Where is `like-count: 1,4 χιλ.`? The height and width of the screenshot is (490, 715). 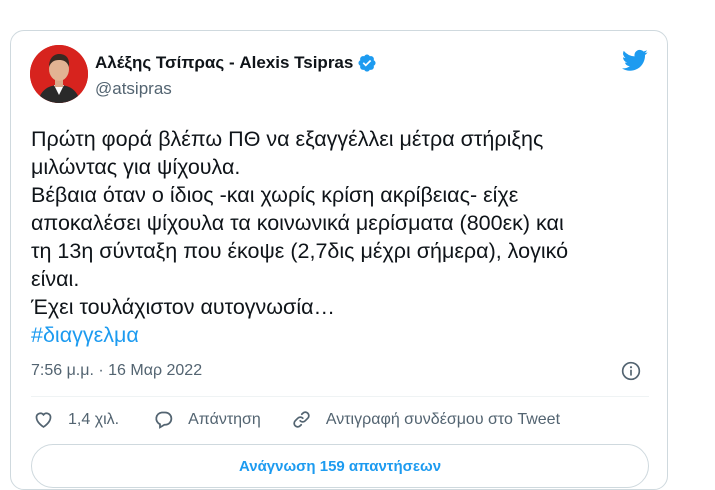
like-count: 1,4 χιλ. is located at coordinates (94, 419).